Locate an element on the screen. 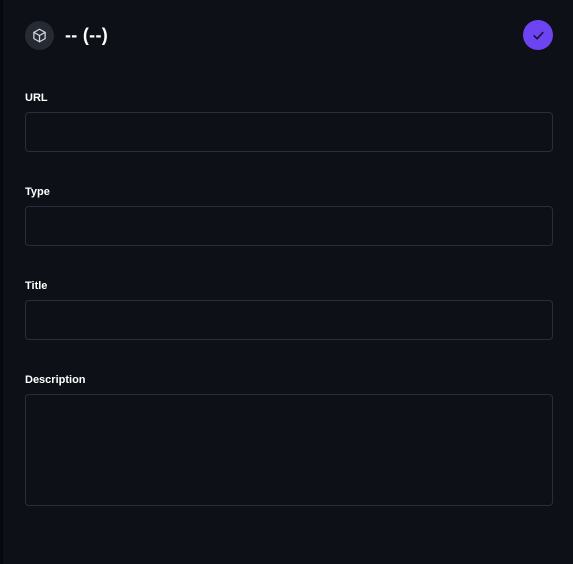  type-label: Type is located at coordinates (37, 192).